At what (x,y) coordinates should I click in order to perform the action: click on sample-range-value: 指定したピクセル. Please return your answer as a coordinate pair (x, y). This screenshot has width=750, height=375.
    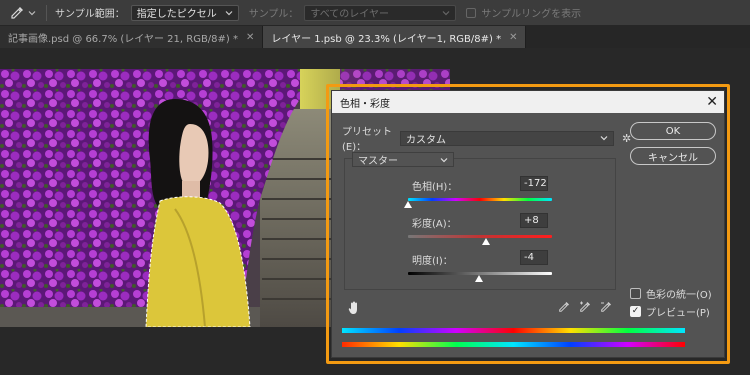
    Looking at the image, I should click on (176, 14).